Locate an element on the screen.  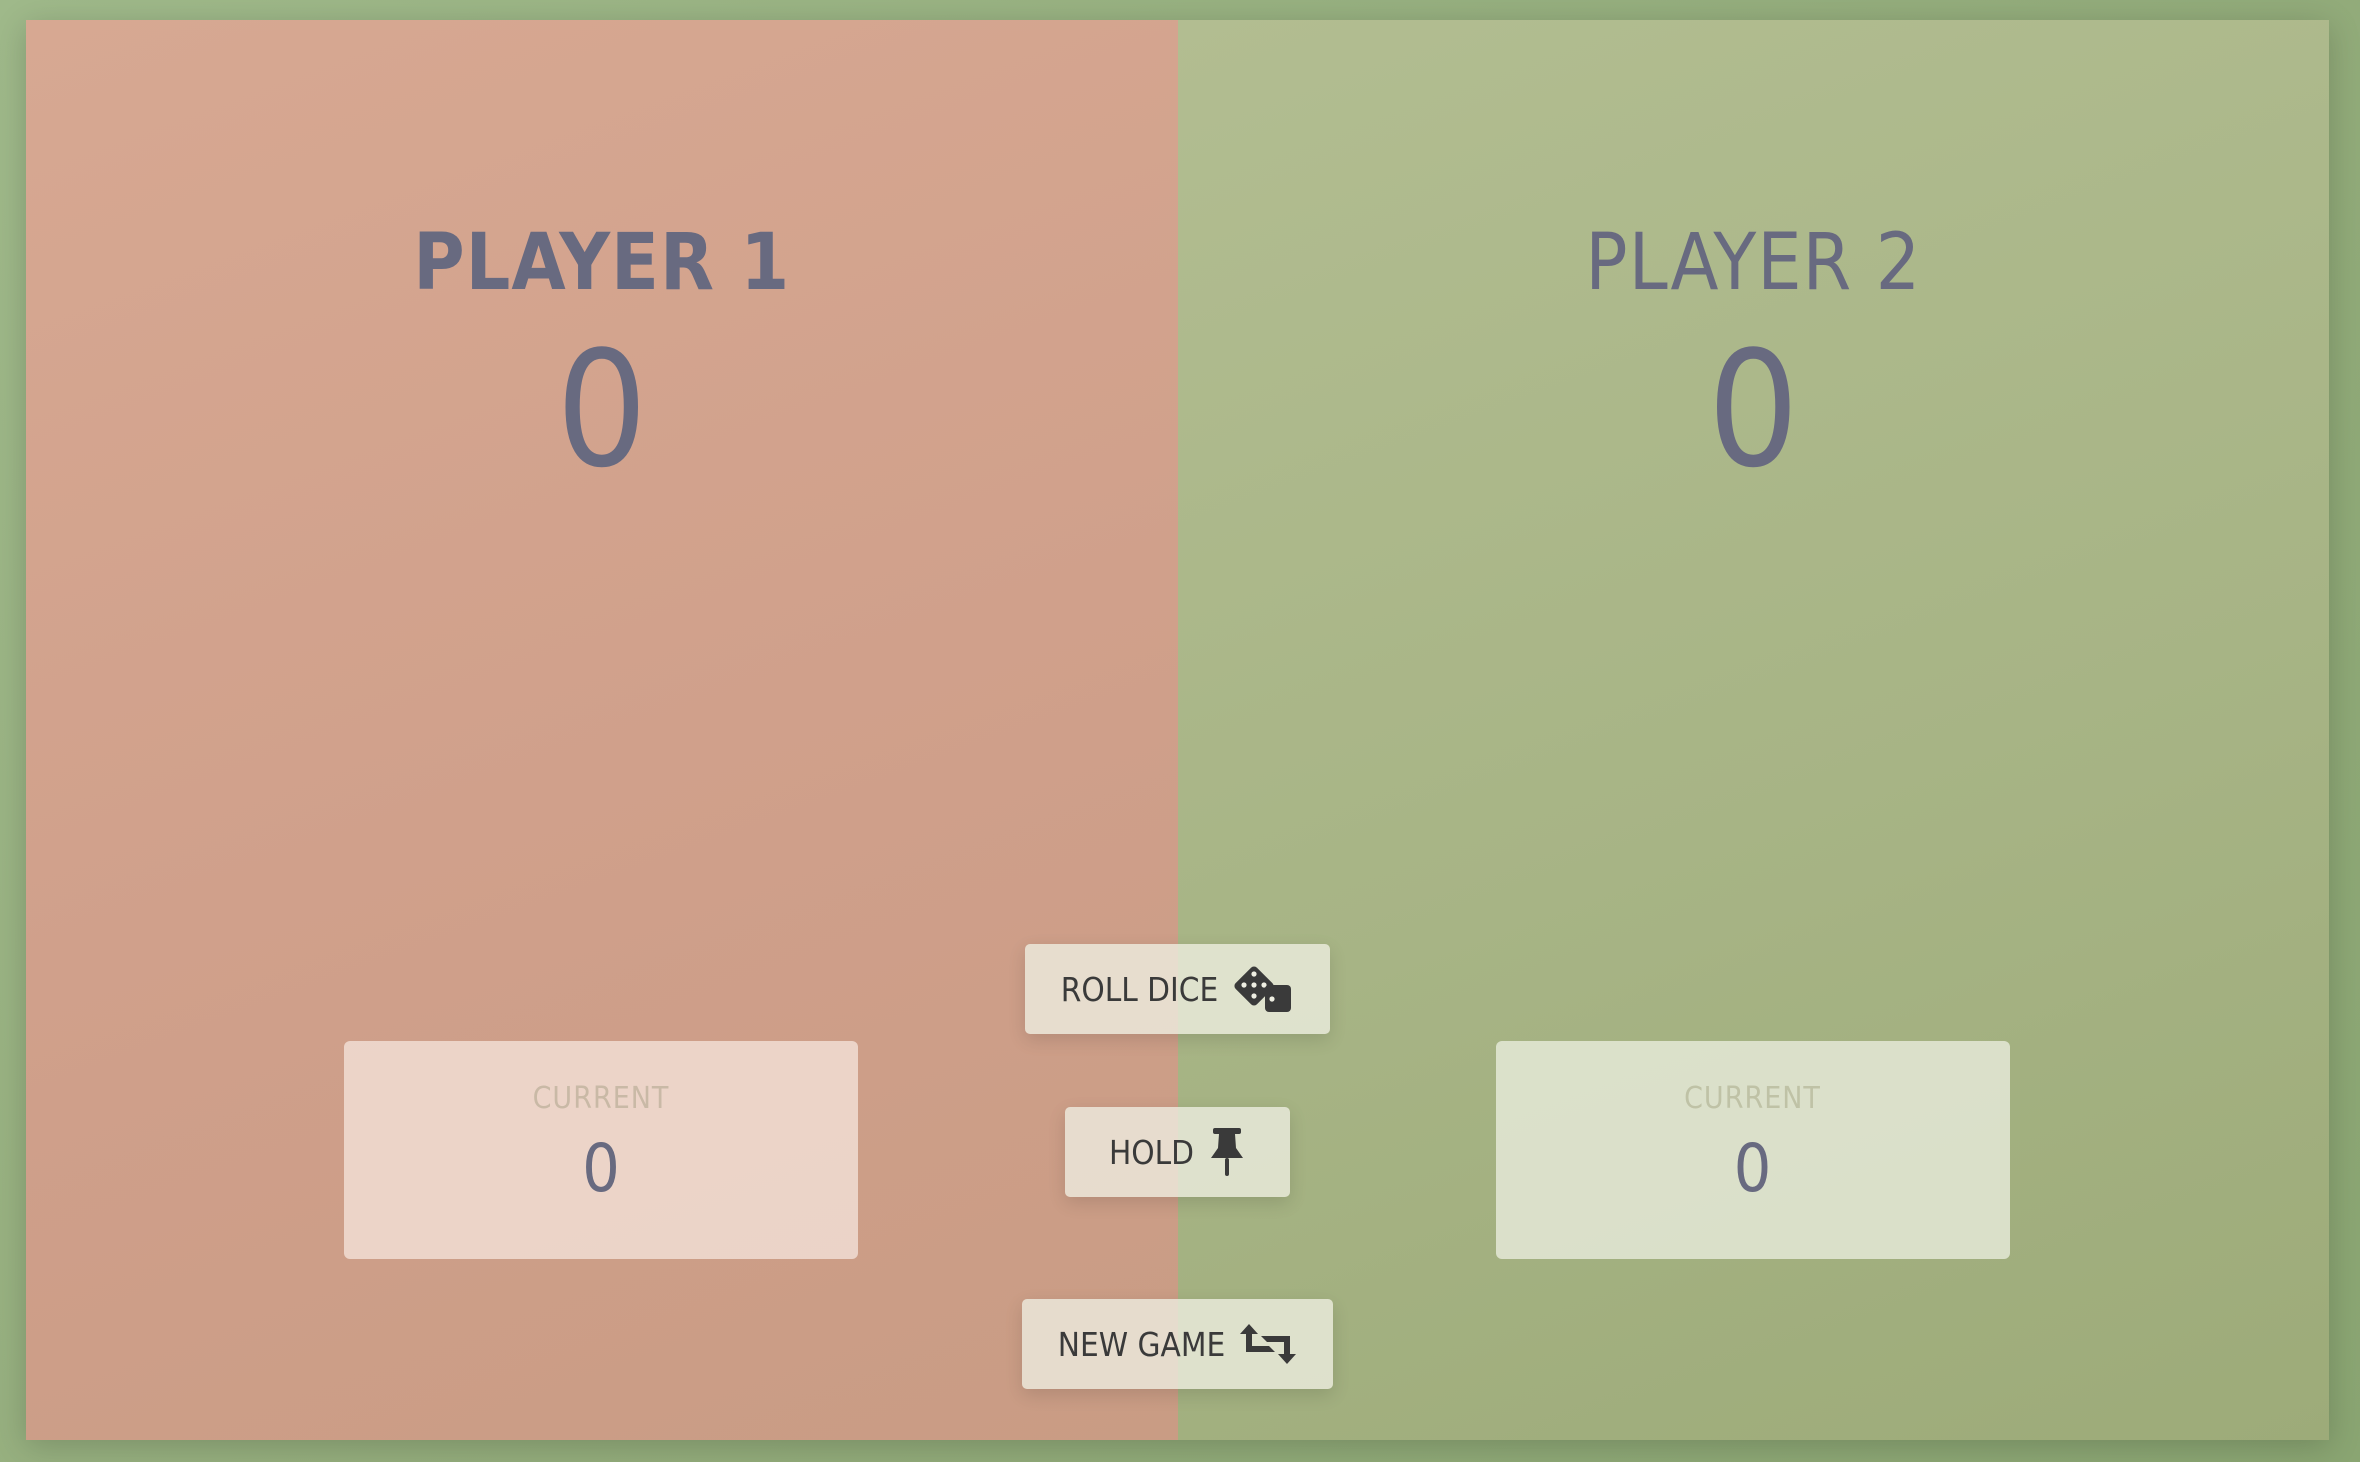
new-game-button: NEW GAME is located at coordinates (1177, 1344).